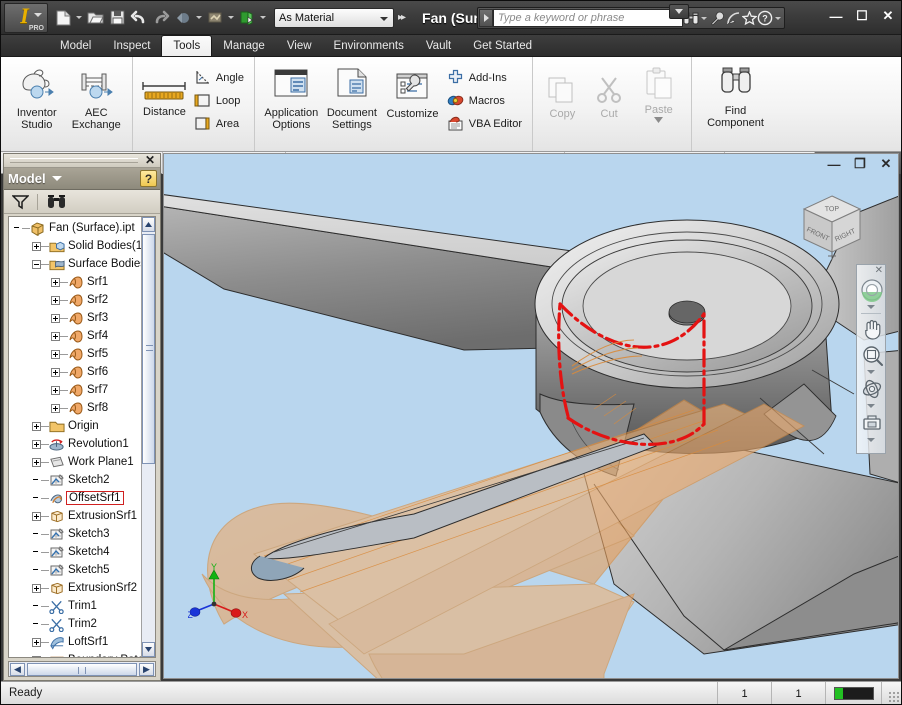 This screenshot has width=902, height=705. I want to click on tree-item-origin: Origin, so click(75, 426).